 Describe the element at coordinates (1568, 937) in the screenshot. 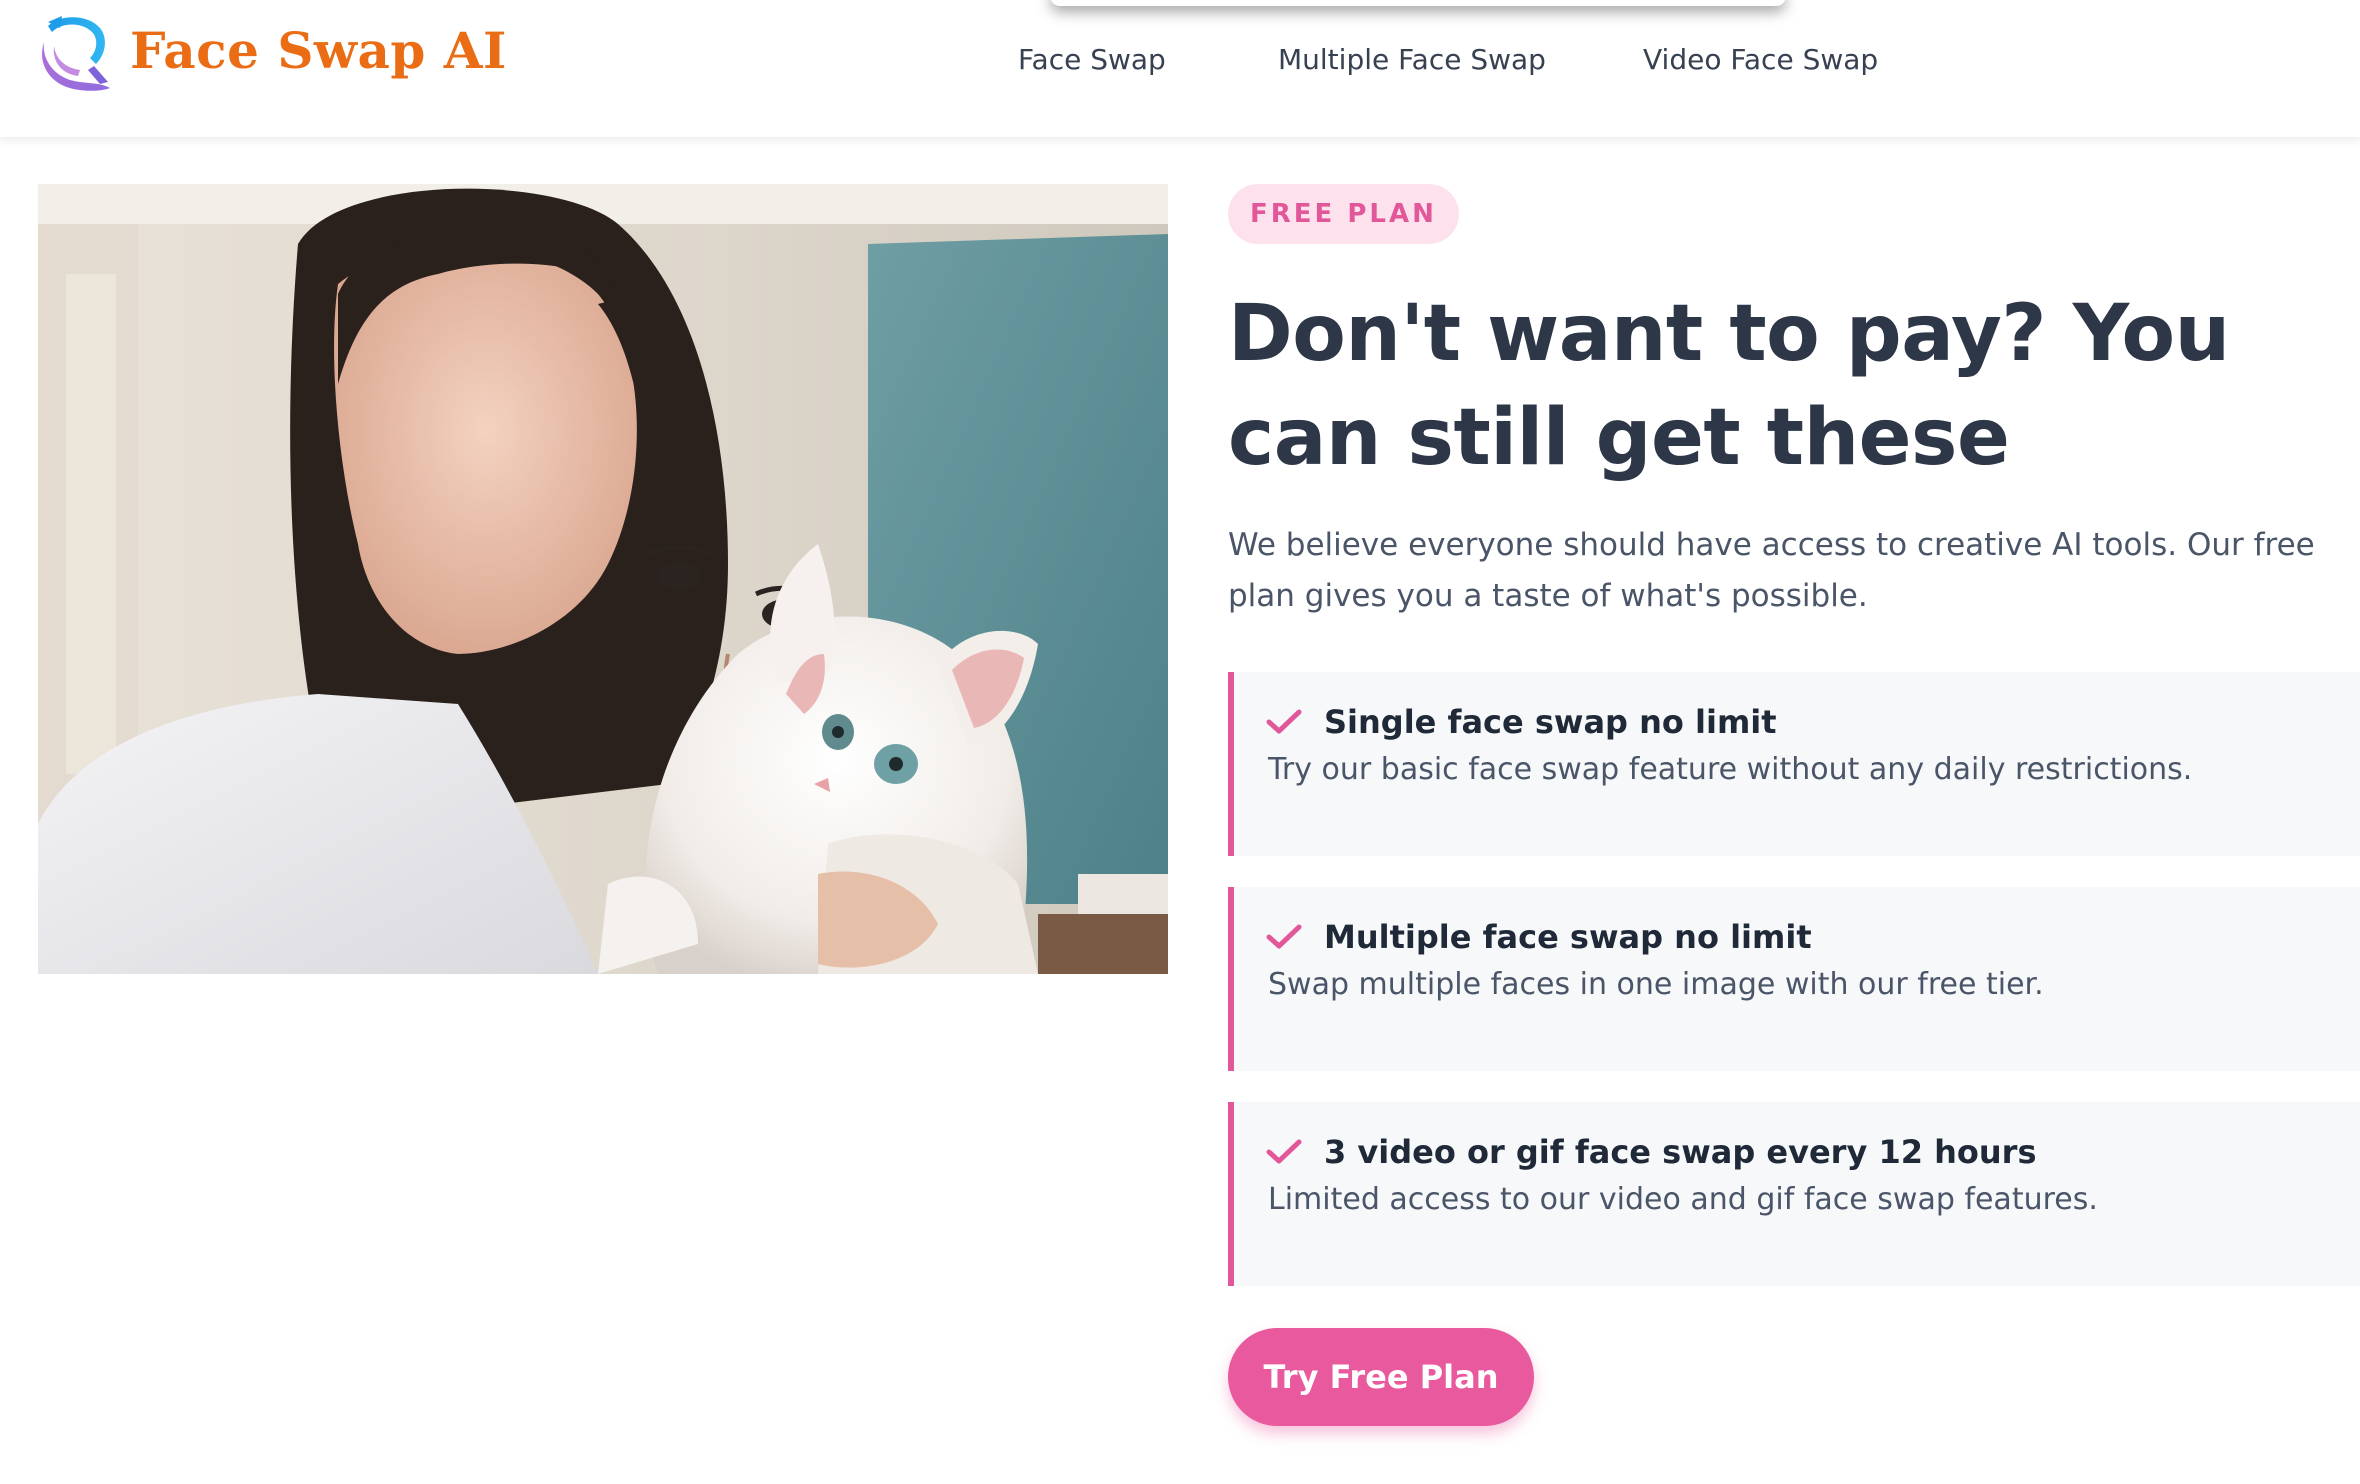

I see `feature-title: Multiple face swap no limit` at that location.